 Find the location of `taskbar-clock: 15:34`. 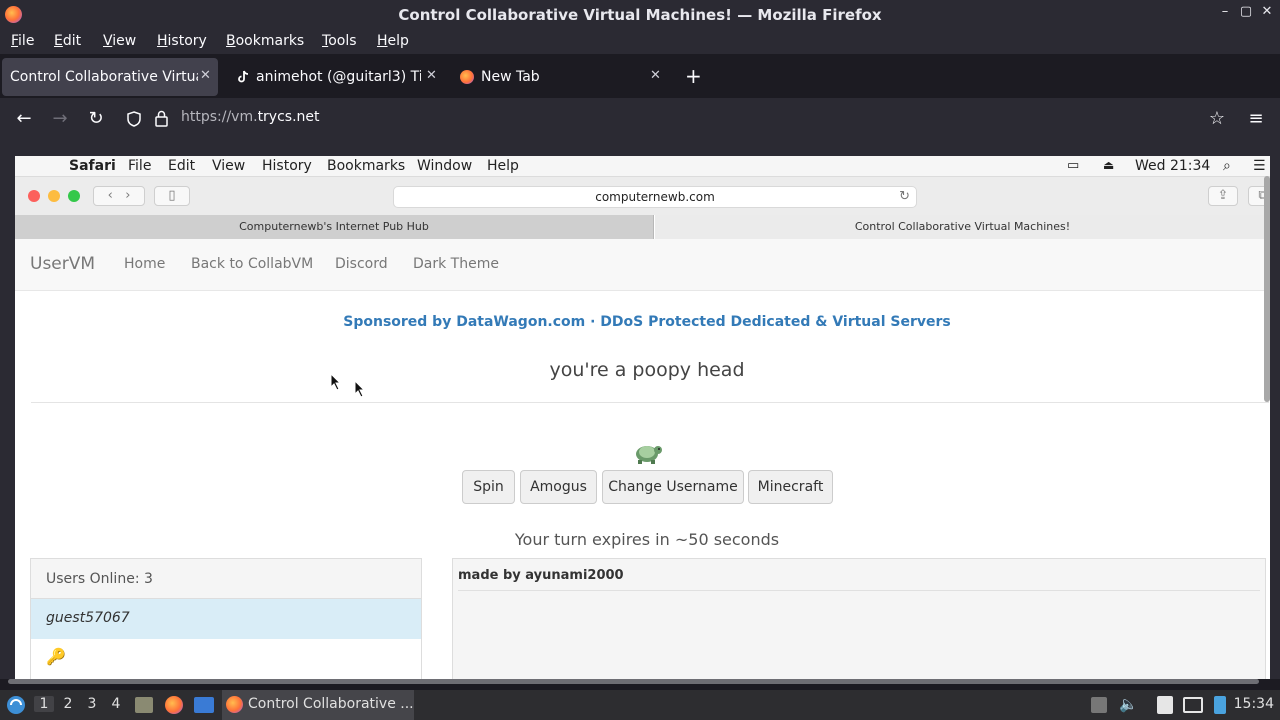

taskbar-clock: 15:34 is located at coordinates (1253, 704).